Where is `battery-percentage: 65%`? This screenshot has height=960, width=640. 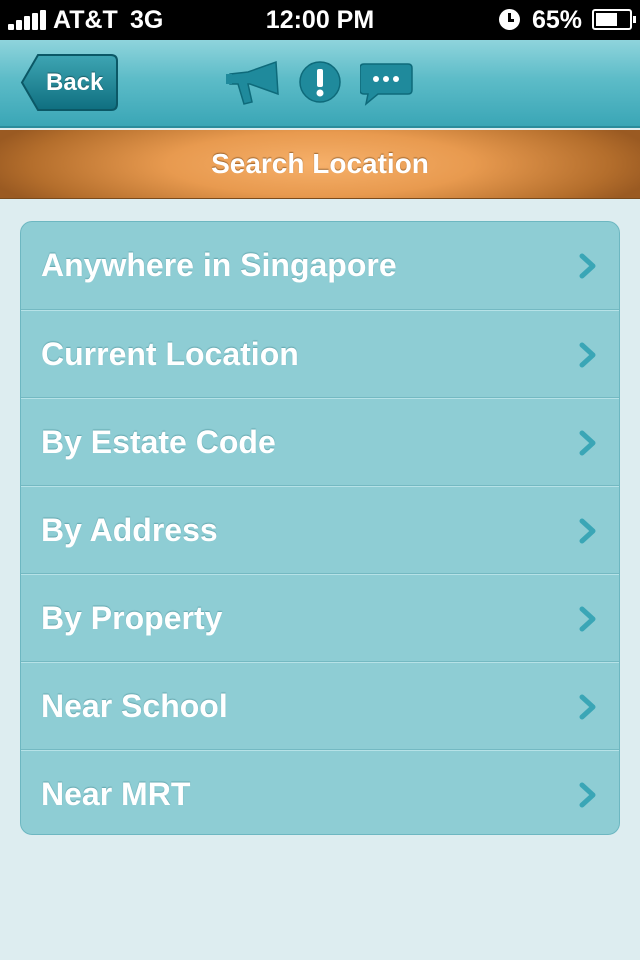
battery-percentage: 65% is located at coordinates (557, 20).